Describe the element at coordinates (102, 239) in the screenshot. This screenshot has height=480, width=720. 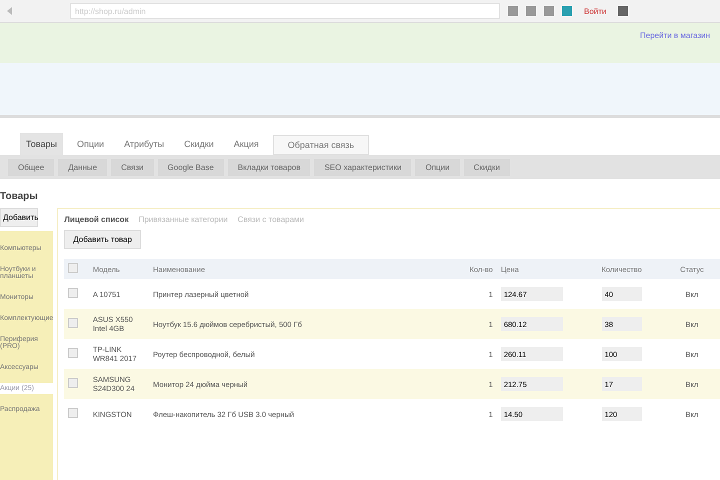
I see `add-product-button: Добавить товар` at that location.